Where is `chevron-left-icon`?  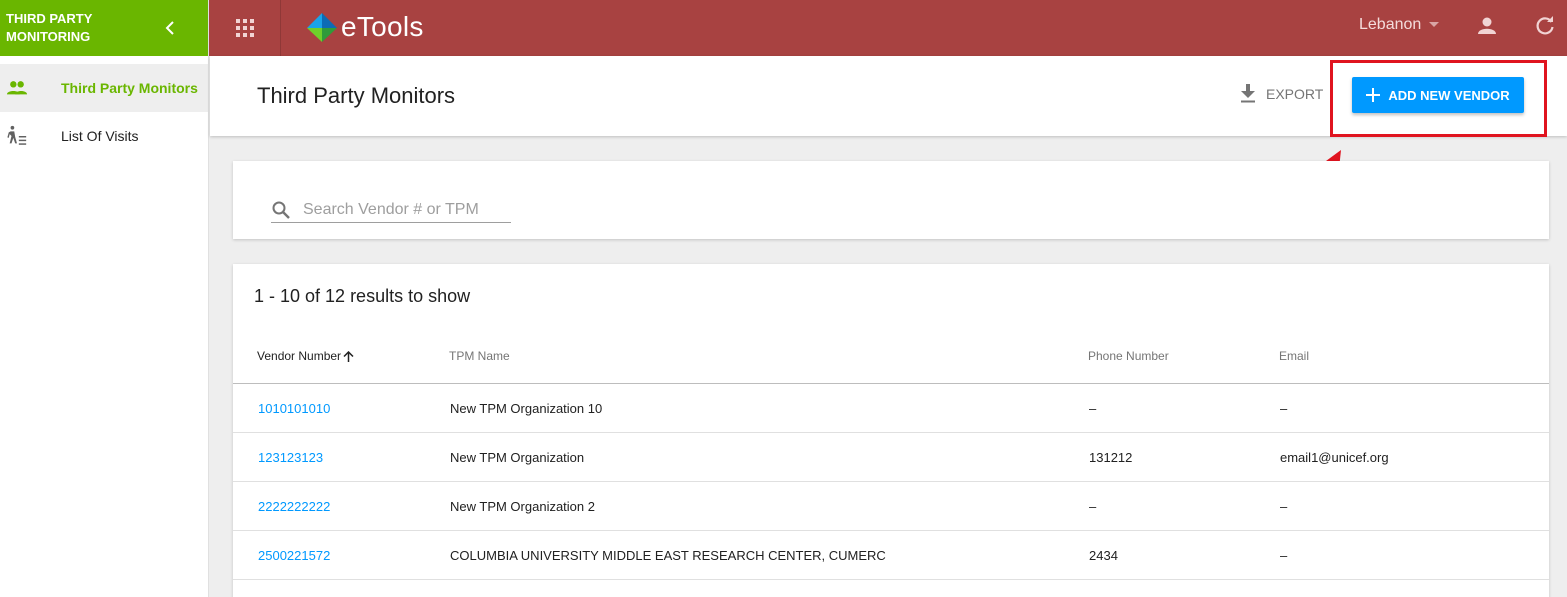
chevron-left-icon is located at coordinates (169, 28).